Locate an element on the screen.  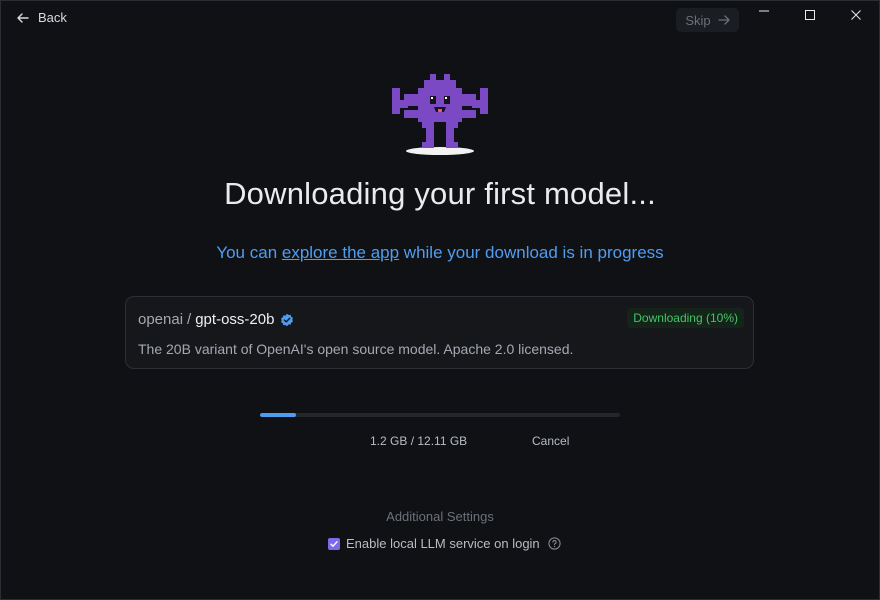
window-maximize-button is located at coordinates (810, 15).